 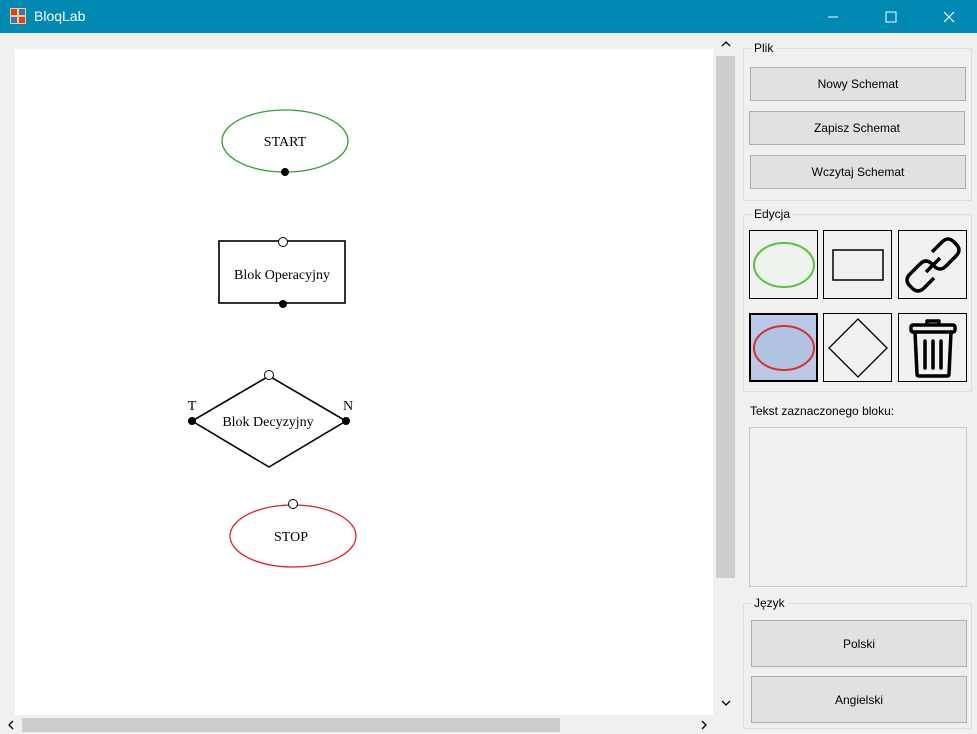 I want to click on decision-input-connector, so click(x=269, y=375).